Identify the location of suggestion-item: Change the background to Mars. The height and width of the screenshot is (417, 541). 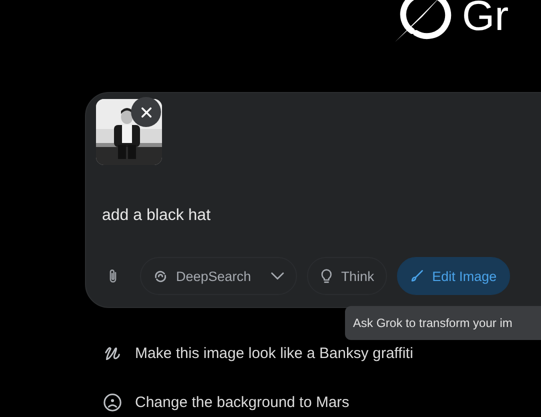
(322, 402).